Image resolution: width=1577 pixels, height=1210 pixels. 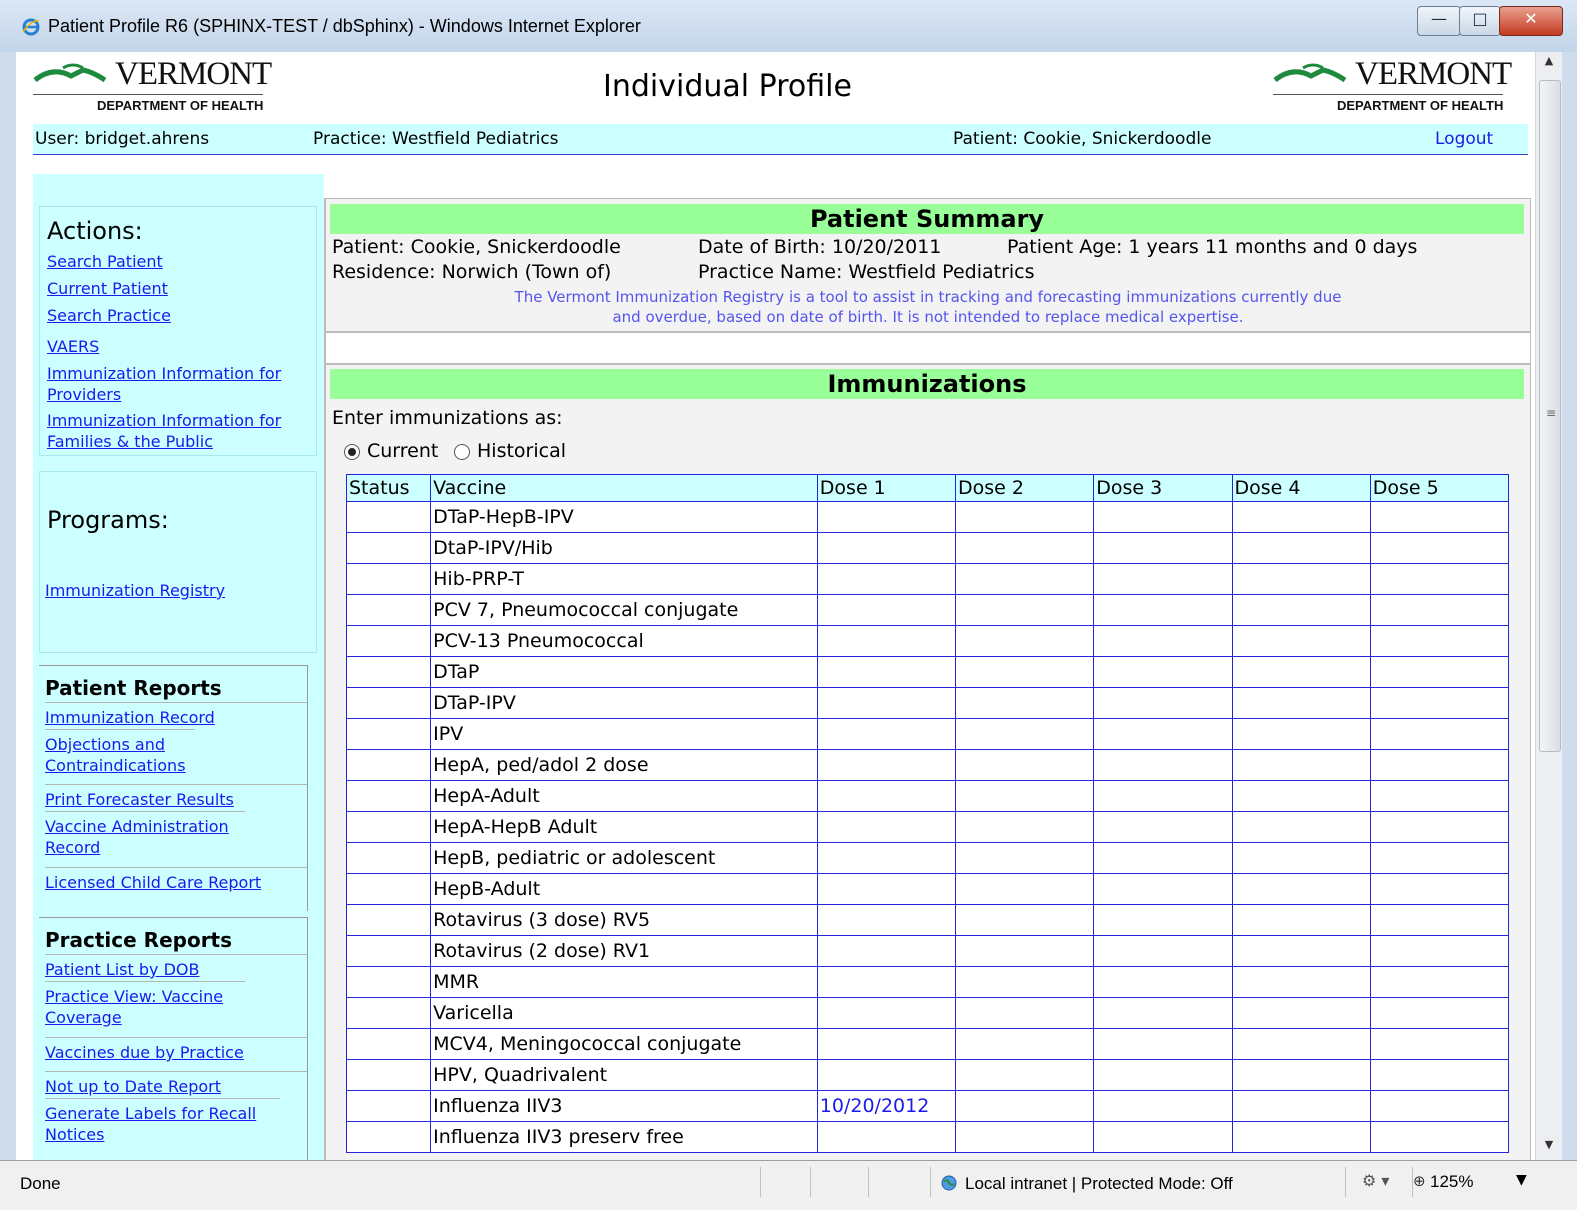 I want to click on patient-list-by-dob-link: Patient List by DOB, so click(x=176, y=967).